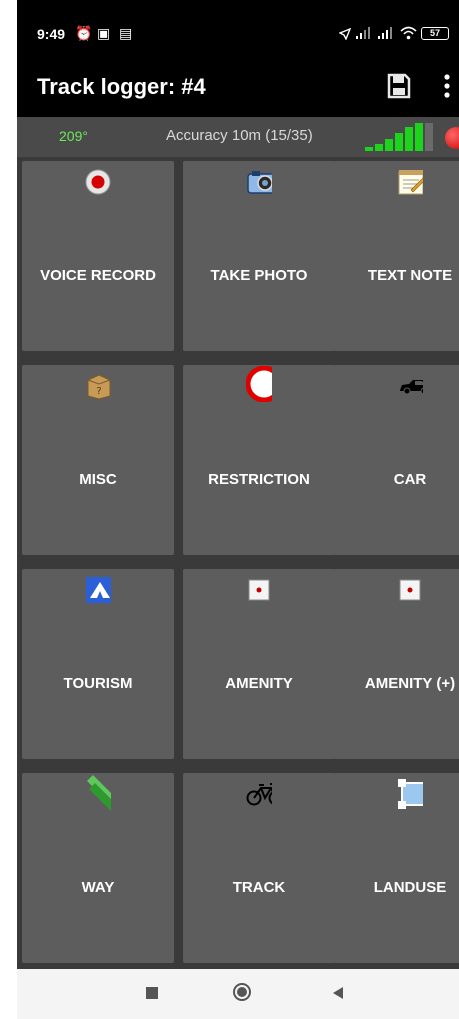  I want to click on location-arrow-icon, so click(345, 34).